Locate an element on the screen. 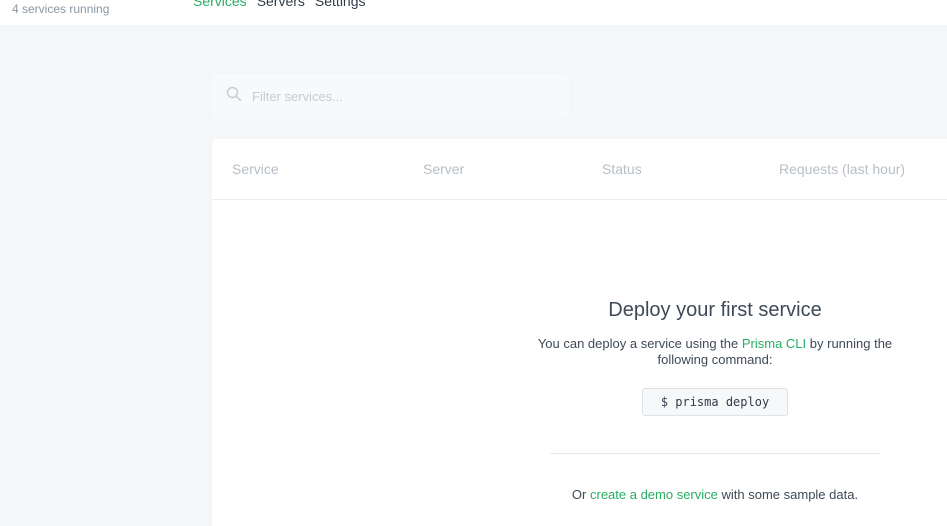 The image size is (947, 526). column-service: Service is located at coordinates (255, 169).